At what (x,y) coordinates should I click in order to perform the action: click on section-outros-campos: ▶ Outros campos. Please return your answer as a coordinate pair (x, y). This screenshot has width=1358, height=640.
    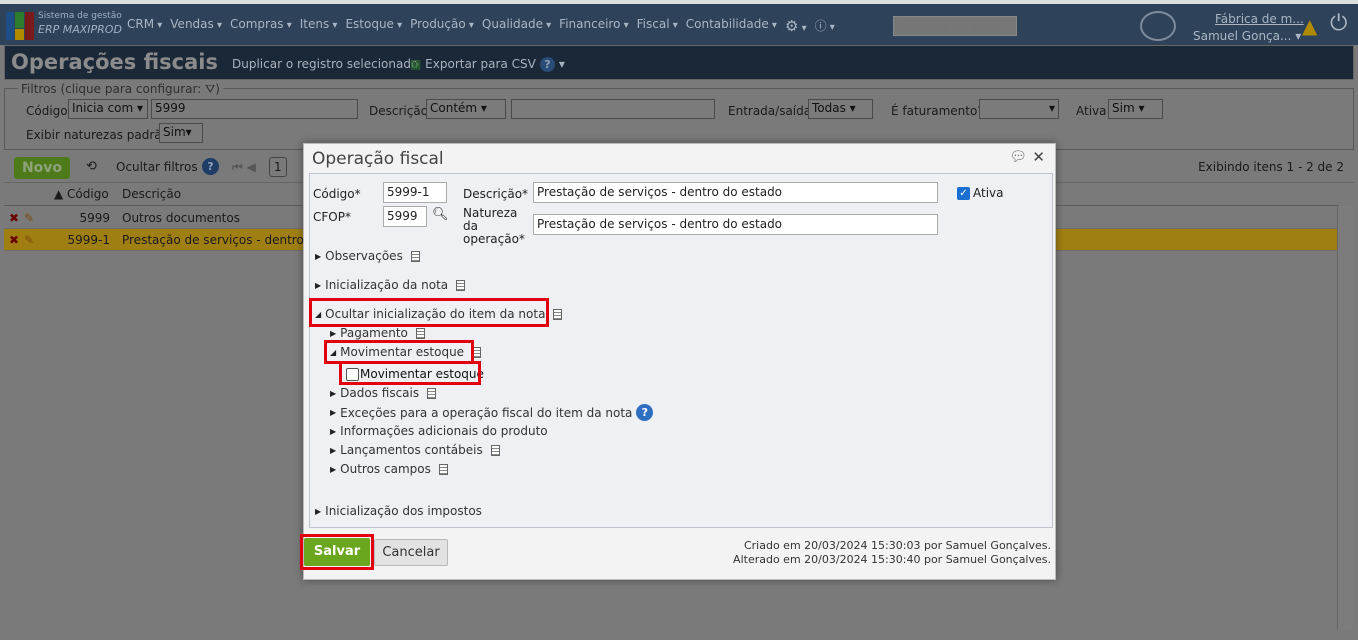
    Looking at the image, I should click on (389, 469).